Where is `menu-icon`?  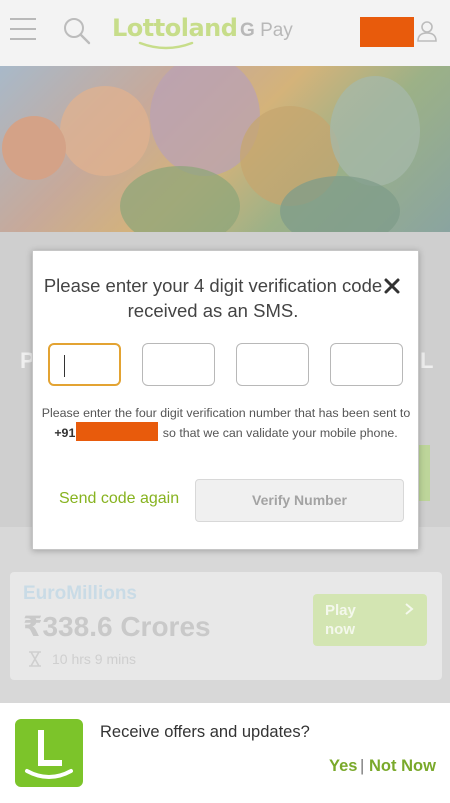 menu-icon is located at coordinates (24, 31).